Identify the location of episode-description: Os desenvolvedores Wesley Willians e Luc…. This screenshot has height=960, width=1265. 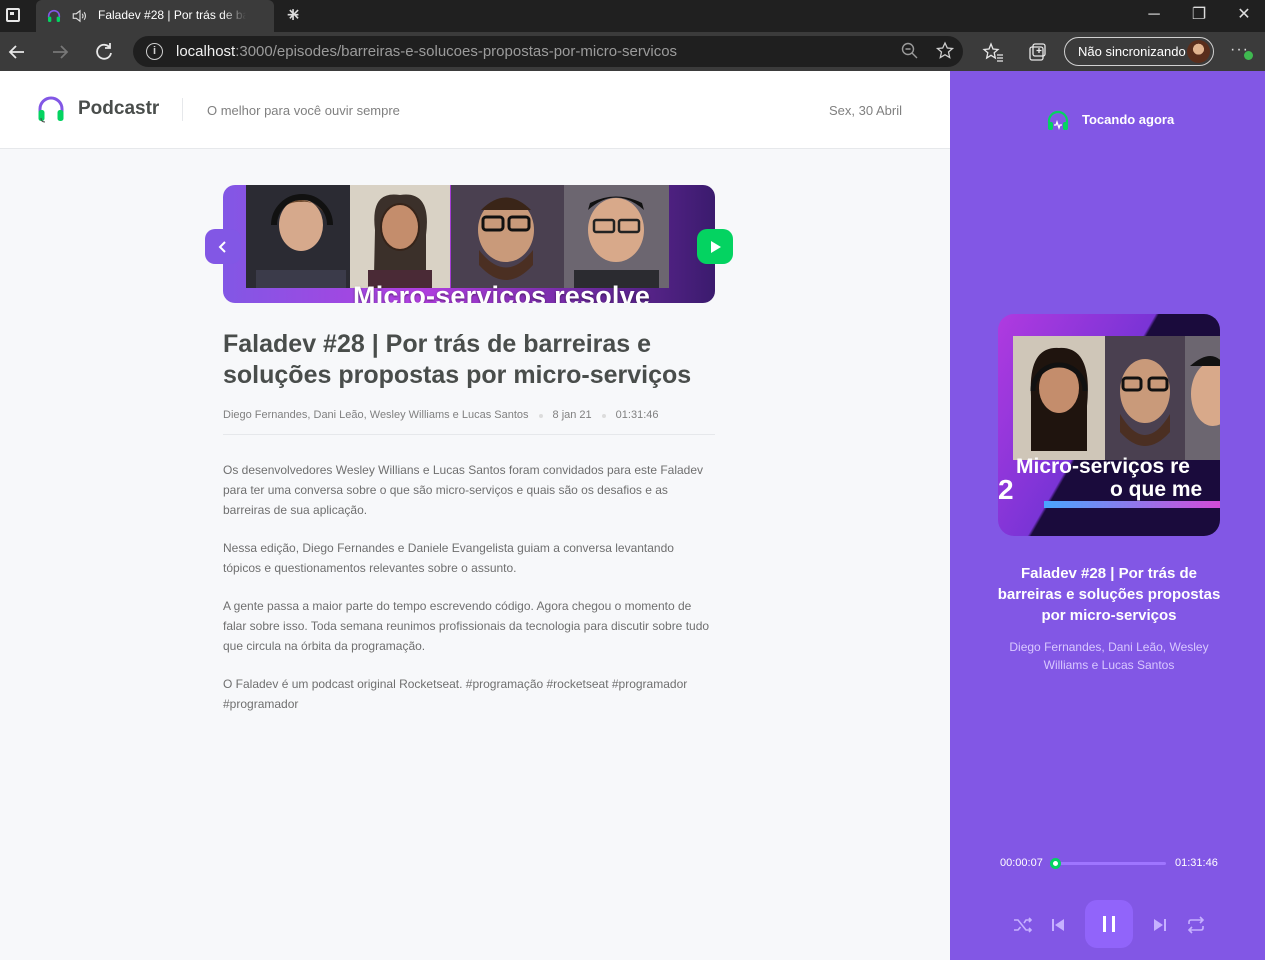
(469, 596).